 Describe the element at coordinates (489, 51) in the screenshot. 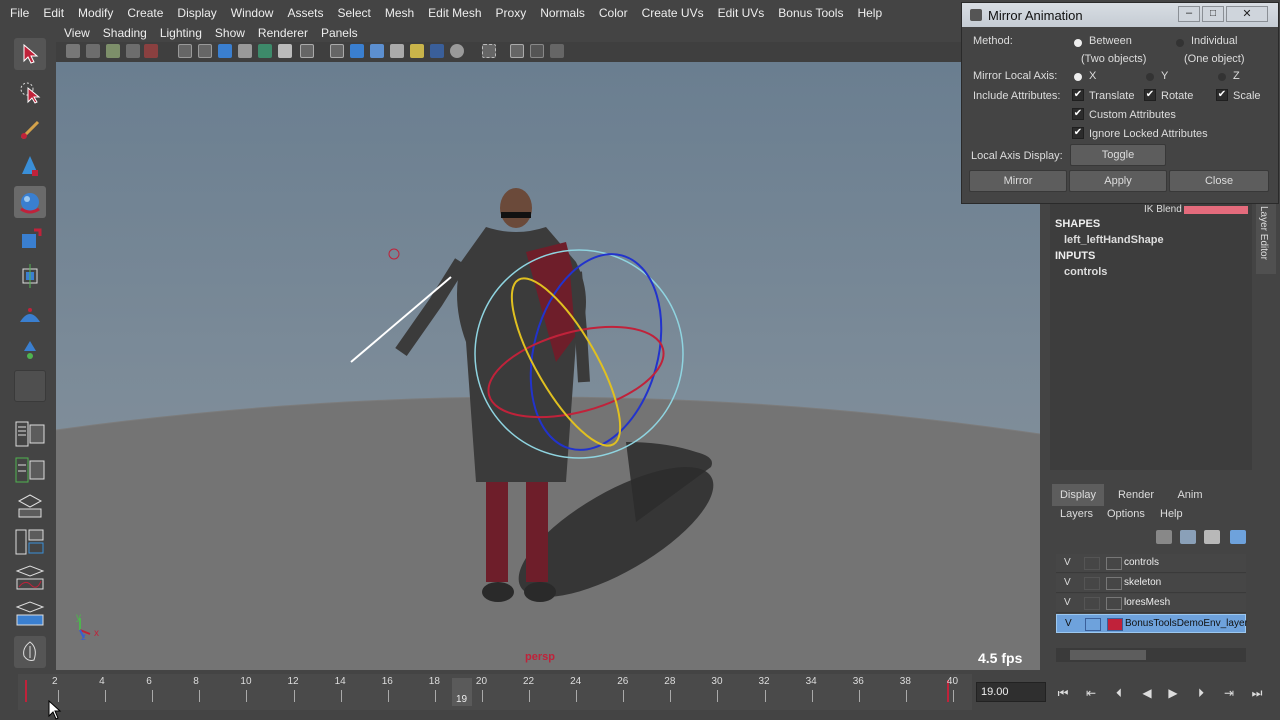

I see `isolate-select-icon` at that location.